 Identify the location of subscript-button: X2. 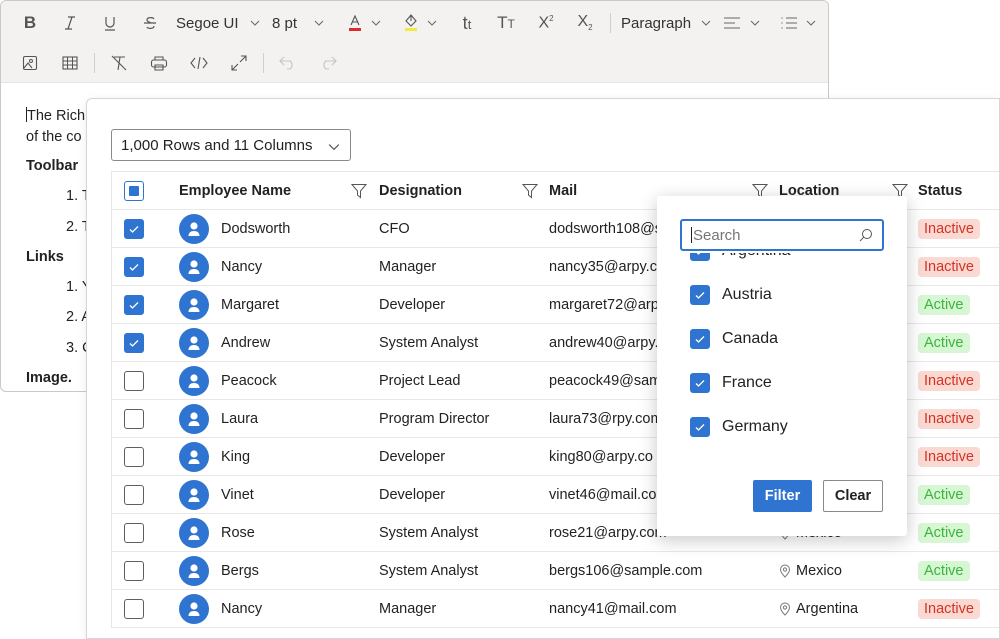
(585, 23).